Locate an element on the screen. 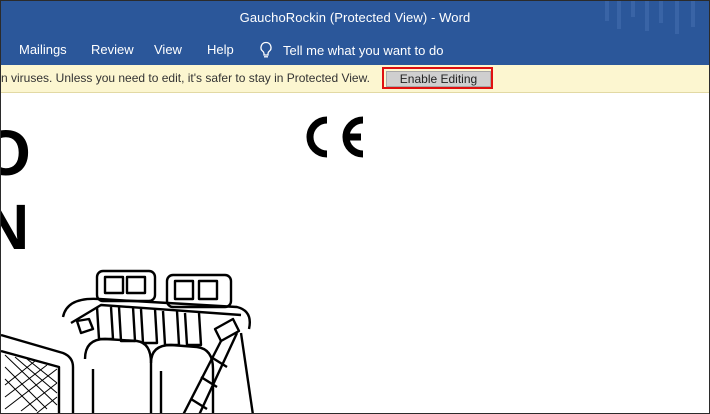 The width and height of the screenshot is (710, 414). tab-review: Review is located at coordinates (112, 49).